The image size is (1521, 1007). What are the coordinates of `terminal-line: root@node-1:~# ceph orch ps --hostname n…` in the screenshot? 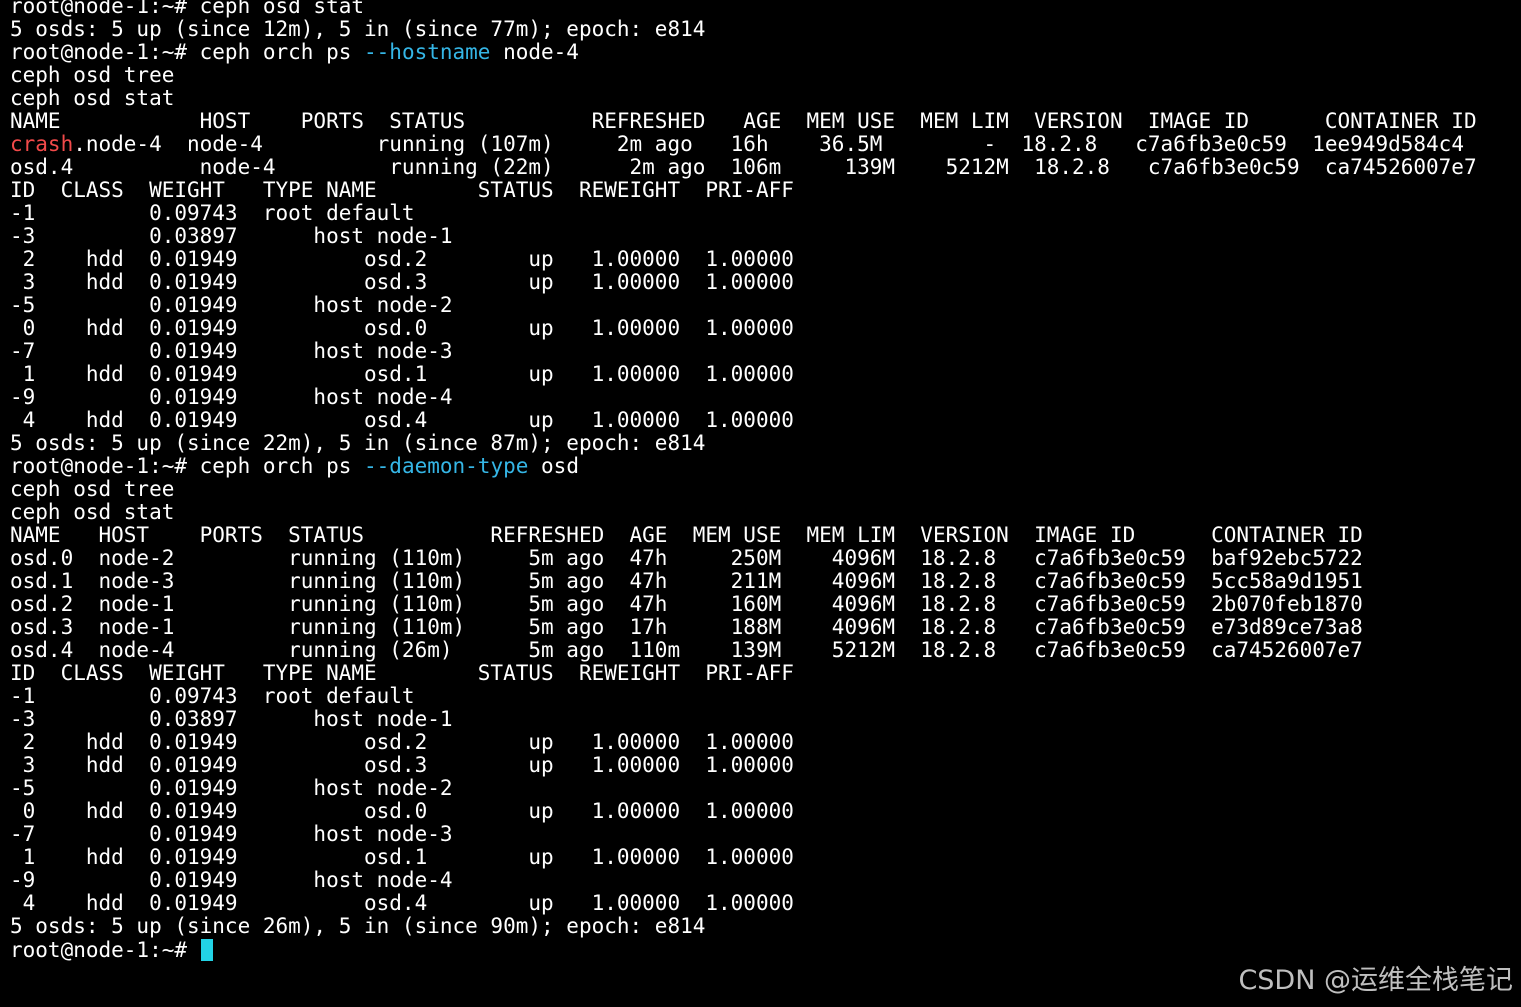 It's located at (765, 54).